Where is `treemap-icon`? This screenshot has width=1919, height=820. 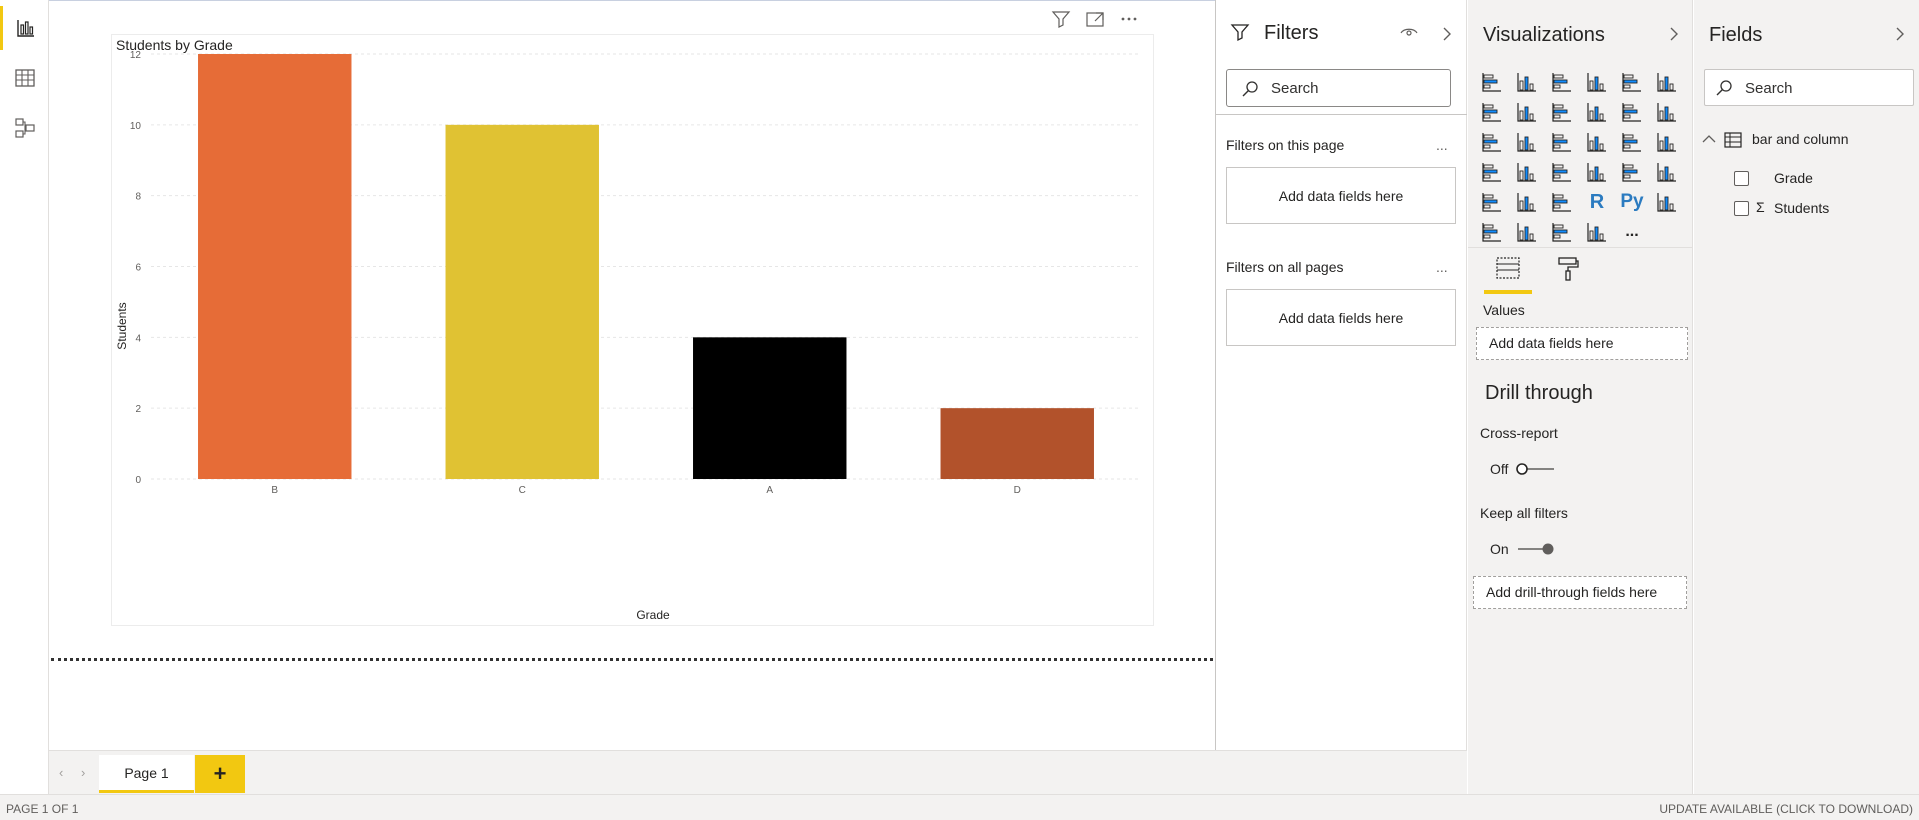 treemap-icon is located at coordinates (1667, 142).